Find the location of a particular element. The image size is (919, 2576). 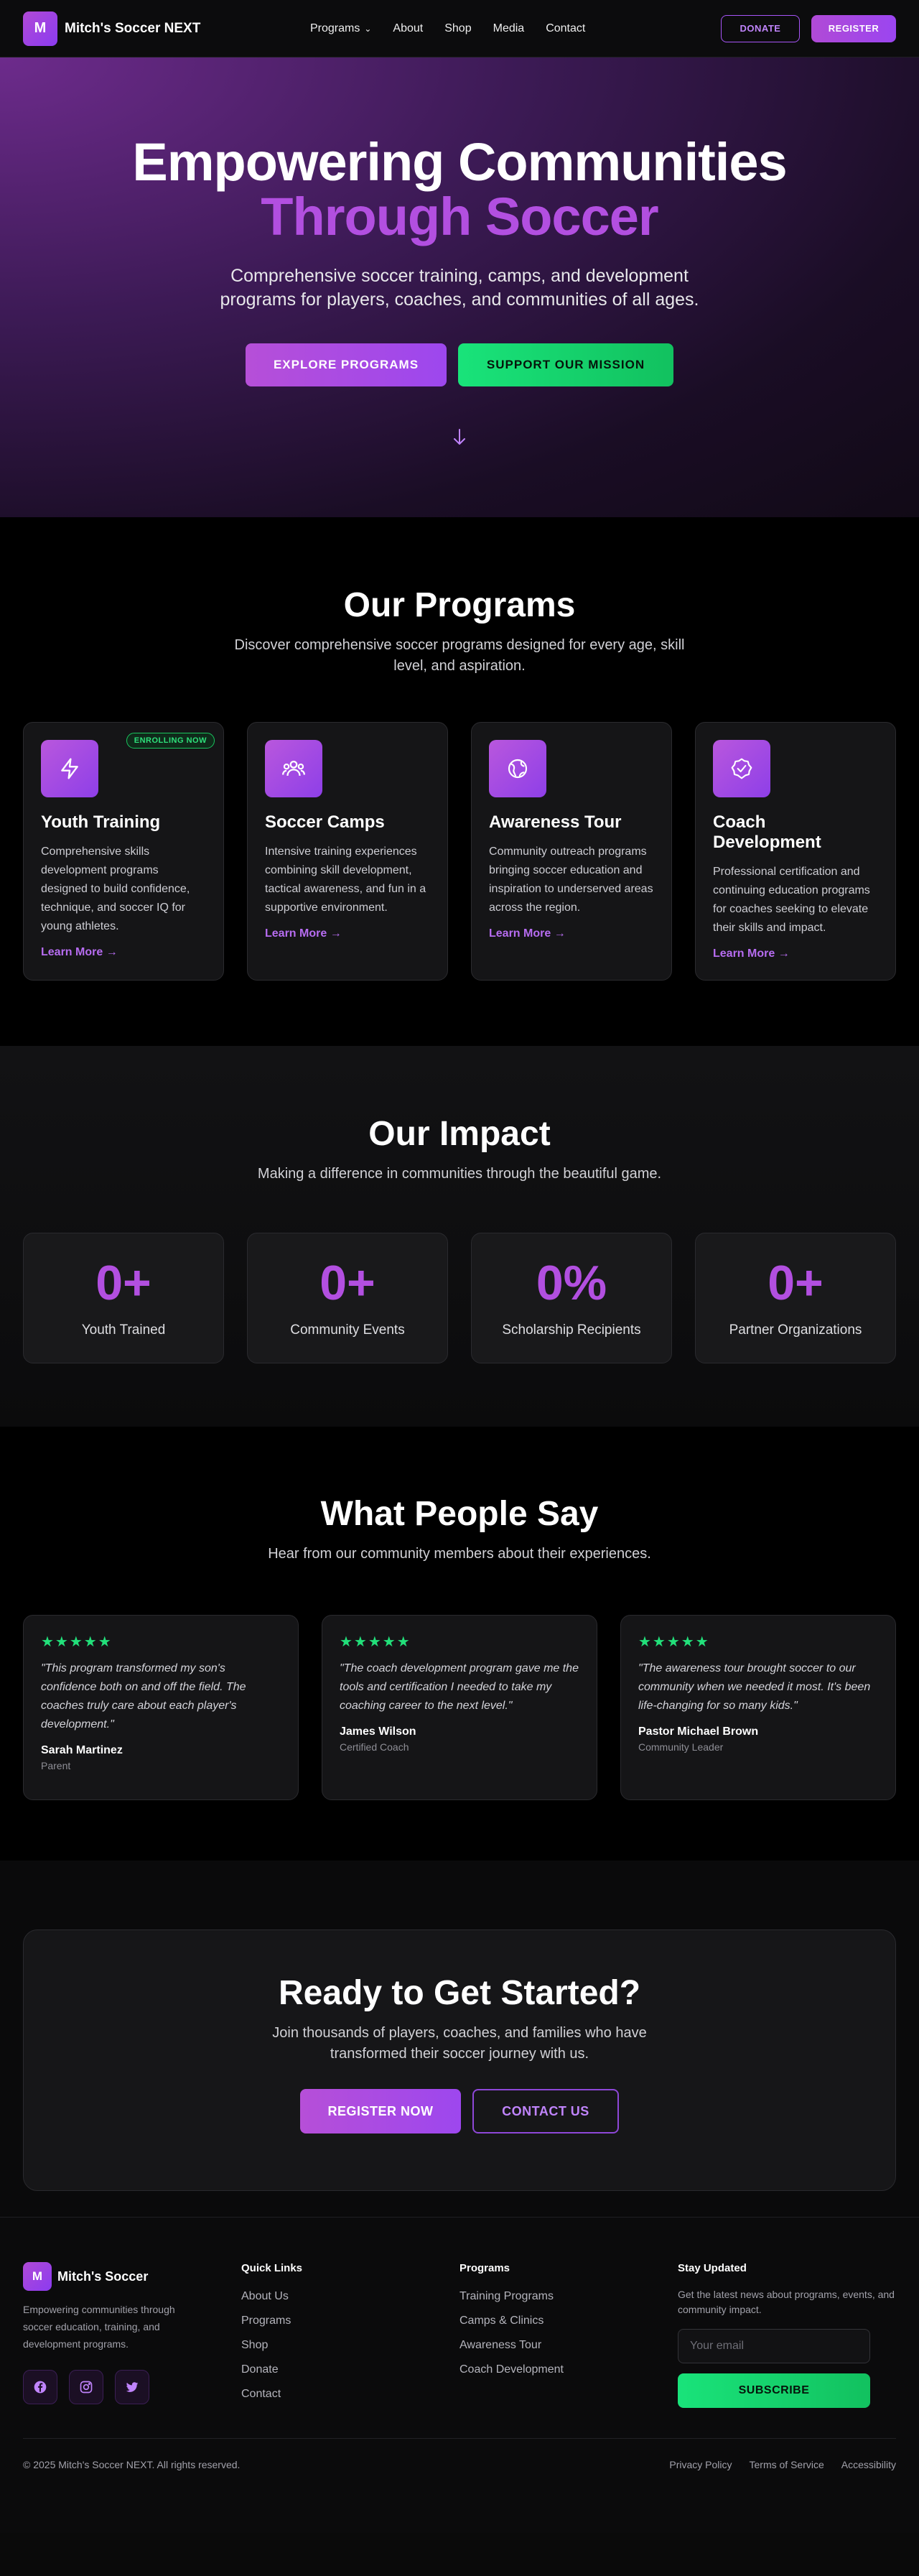

explore-programs-button: EXPLORE PROGRAMS is located at coordinates (346, 364).